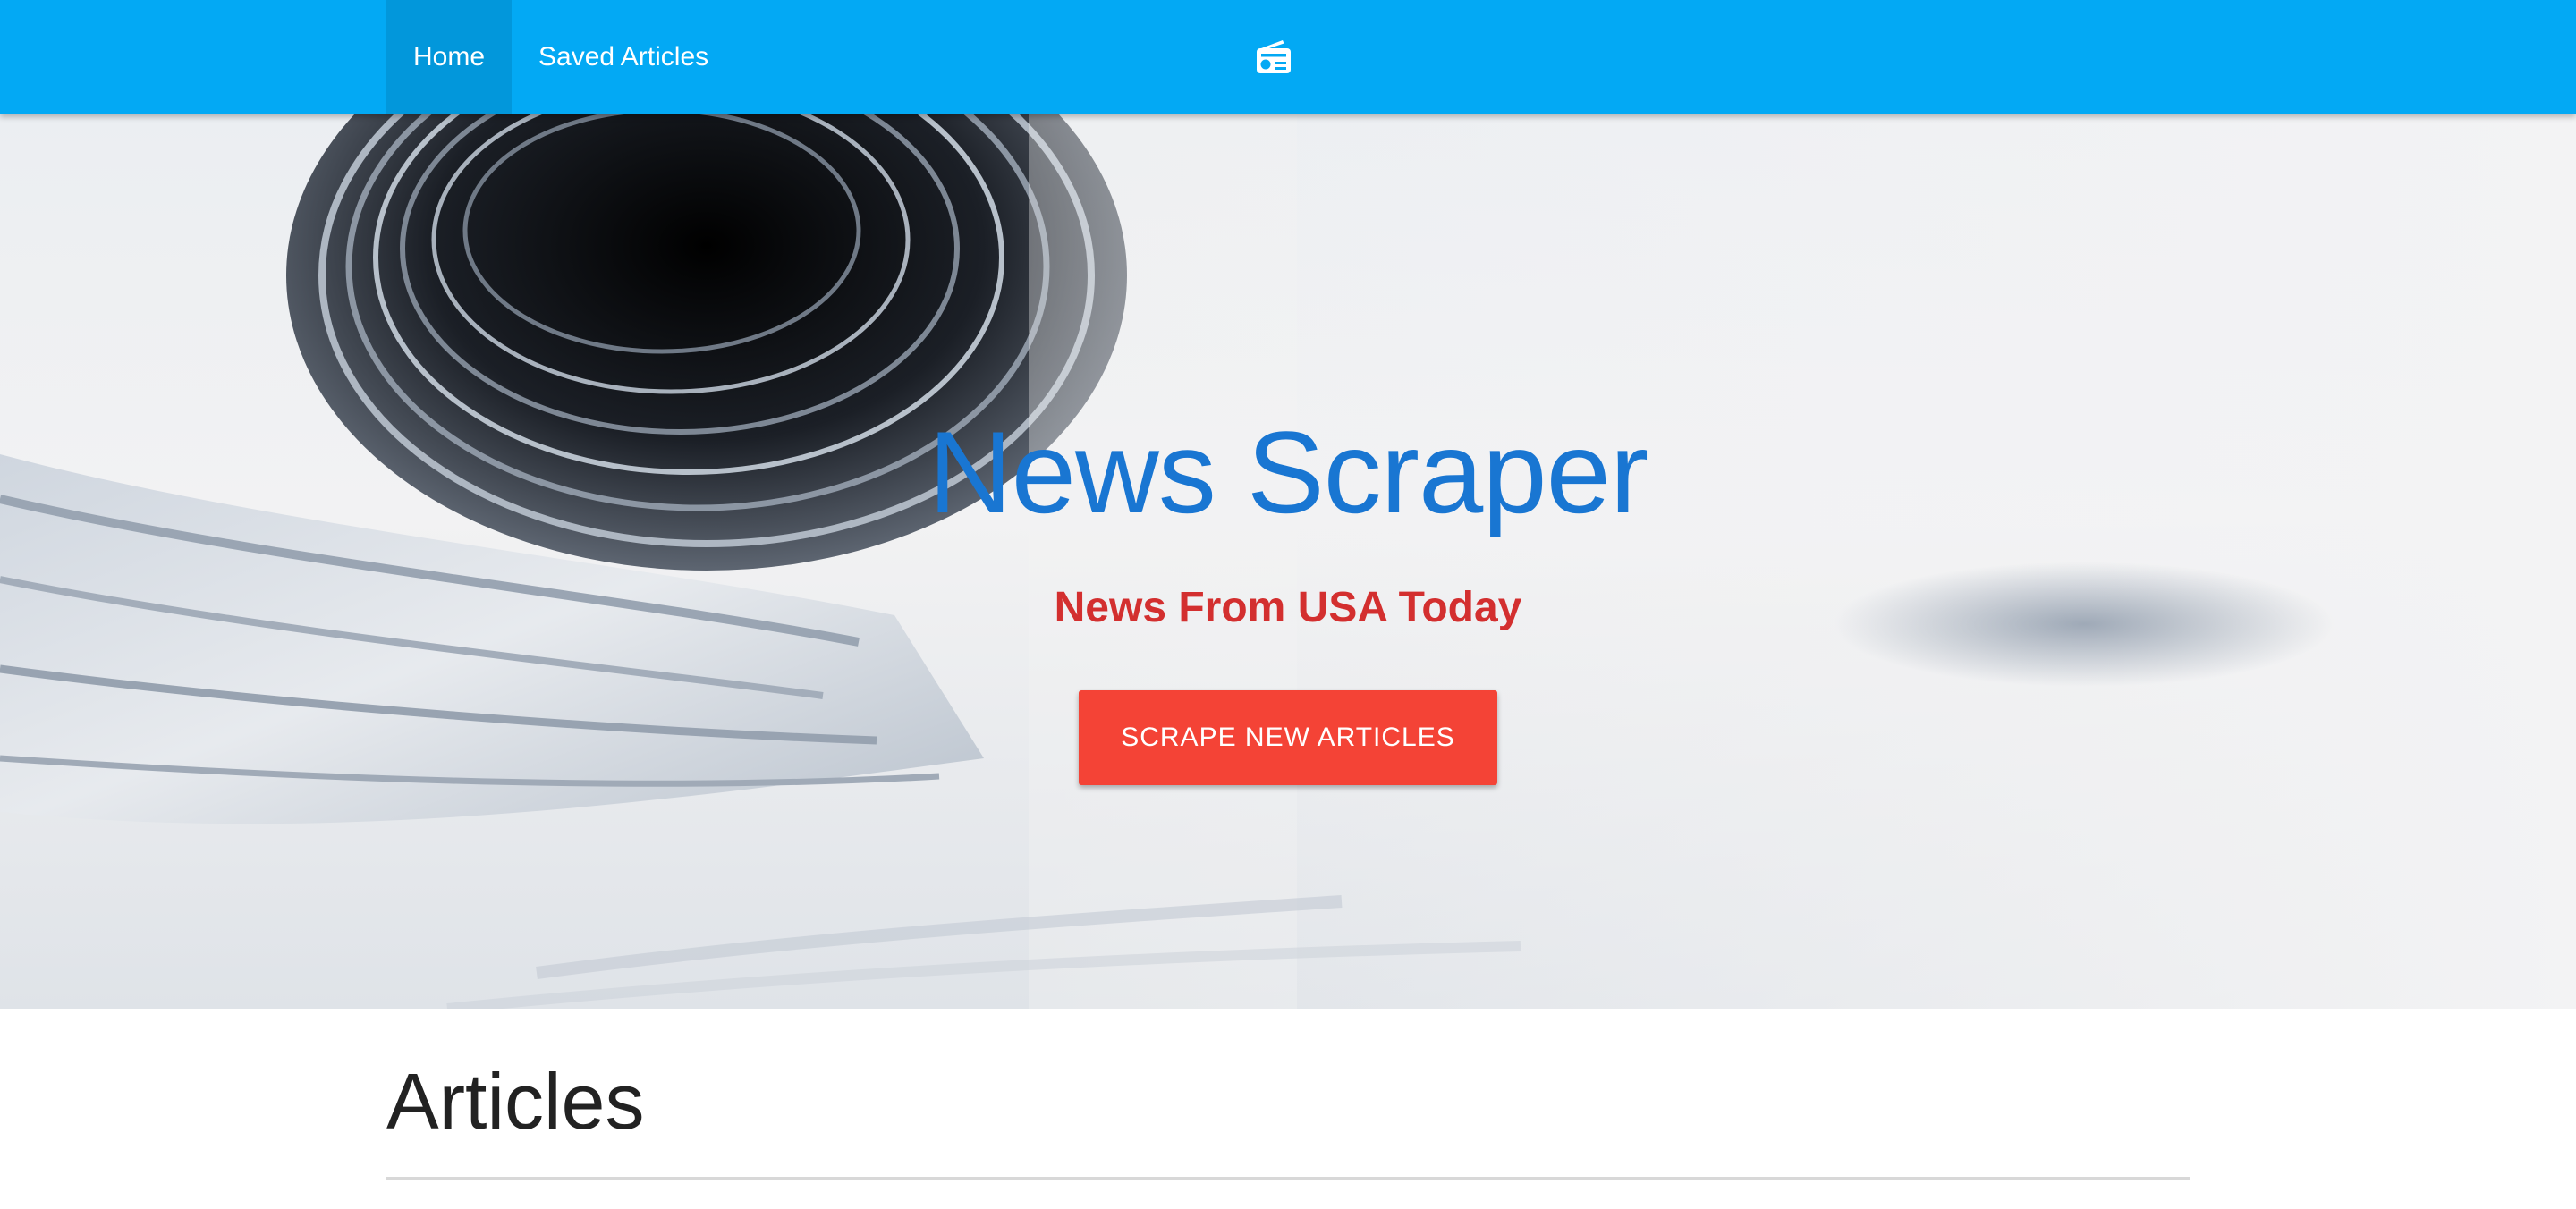 The image size is (2576, 1209). What do you see at coordinates (1273, 57) in the screenshot?
I see `radio-icon` at bounding box center [1273, 57].